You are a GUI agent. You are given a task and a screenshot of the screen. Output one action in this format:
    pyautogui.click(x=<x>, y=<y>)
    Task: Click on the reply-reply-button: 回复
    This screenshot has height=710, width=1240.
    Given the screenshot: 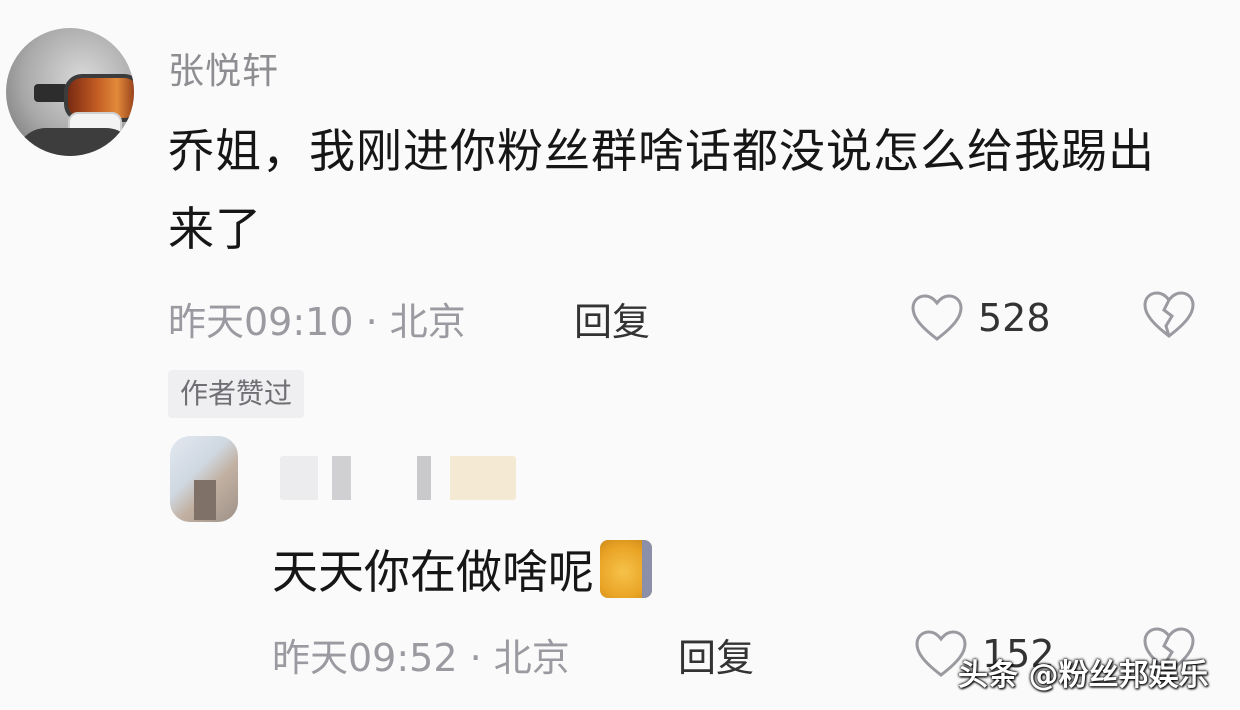 What is the action you would take?
    pyautogui.click(x=716, y=654)
    